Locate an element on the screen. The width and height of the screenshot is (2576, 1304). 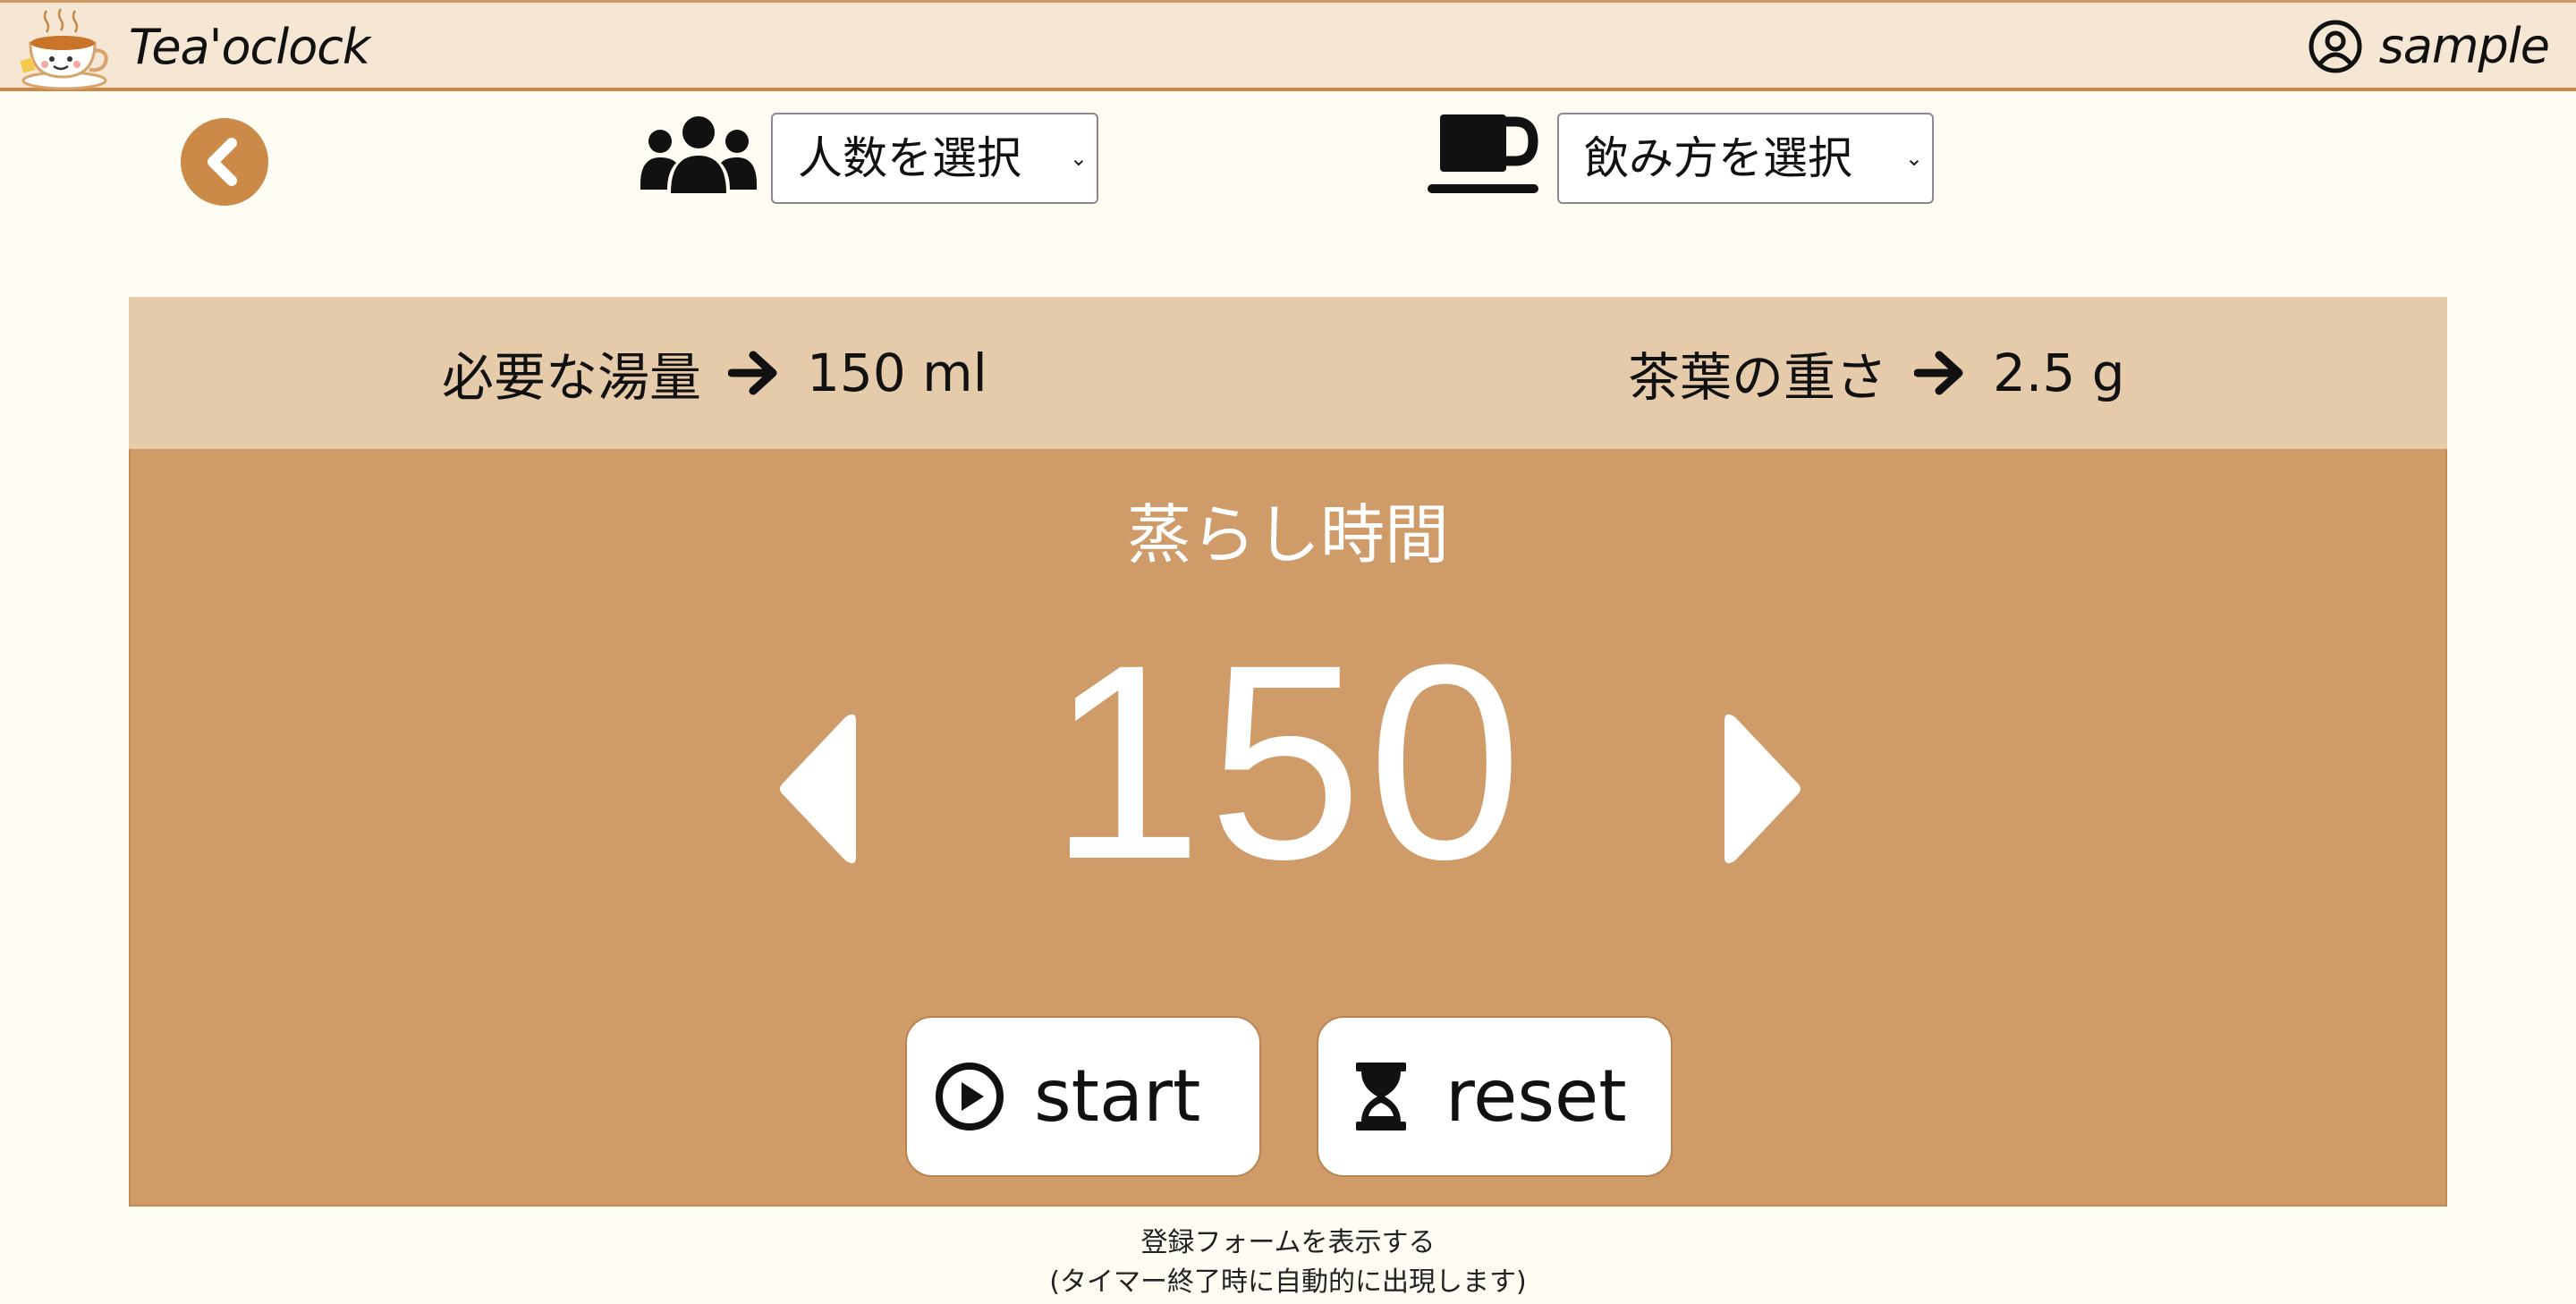
chevron-left-icon is located at coordinates (222, 162).